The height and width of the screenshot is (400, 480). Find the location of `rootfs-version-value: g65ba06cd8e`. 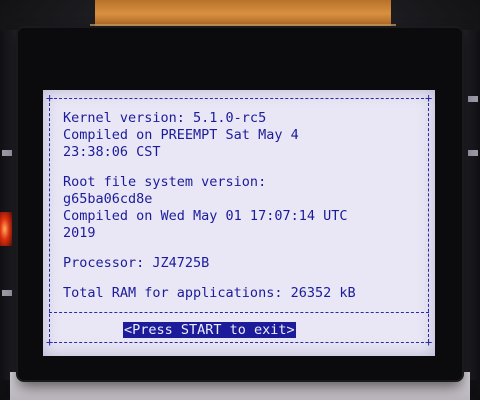

rootfs-version-value: g65ba06cd8e is located at coordinates (108, 199).